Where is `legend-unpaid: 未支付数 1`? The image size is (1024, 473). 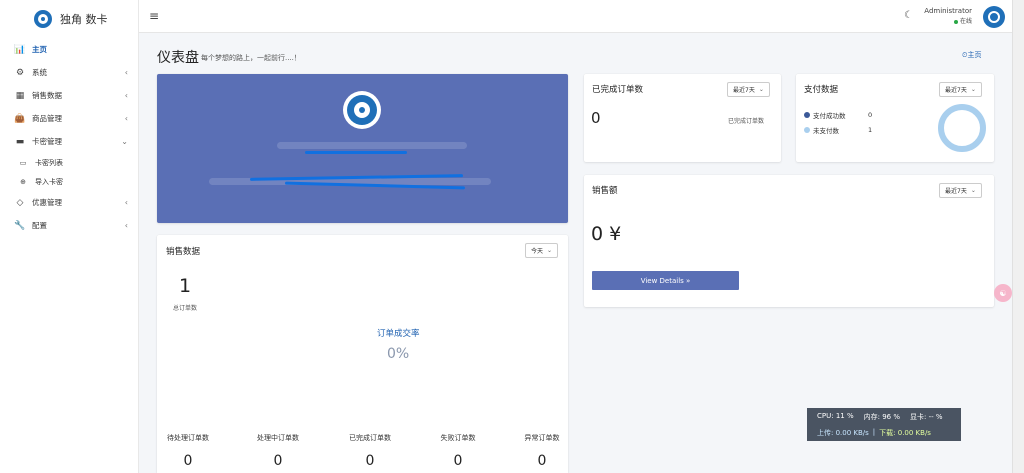
legend-unpaid: 未支付数 1 is located at coordinates (838, 130).